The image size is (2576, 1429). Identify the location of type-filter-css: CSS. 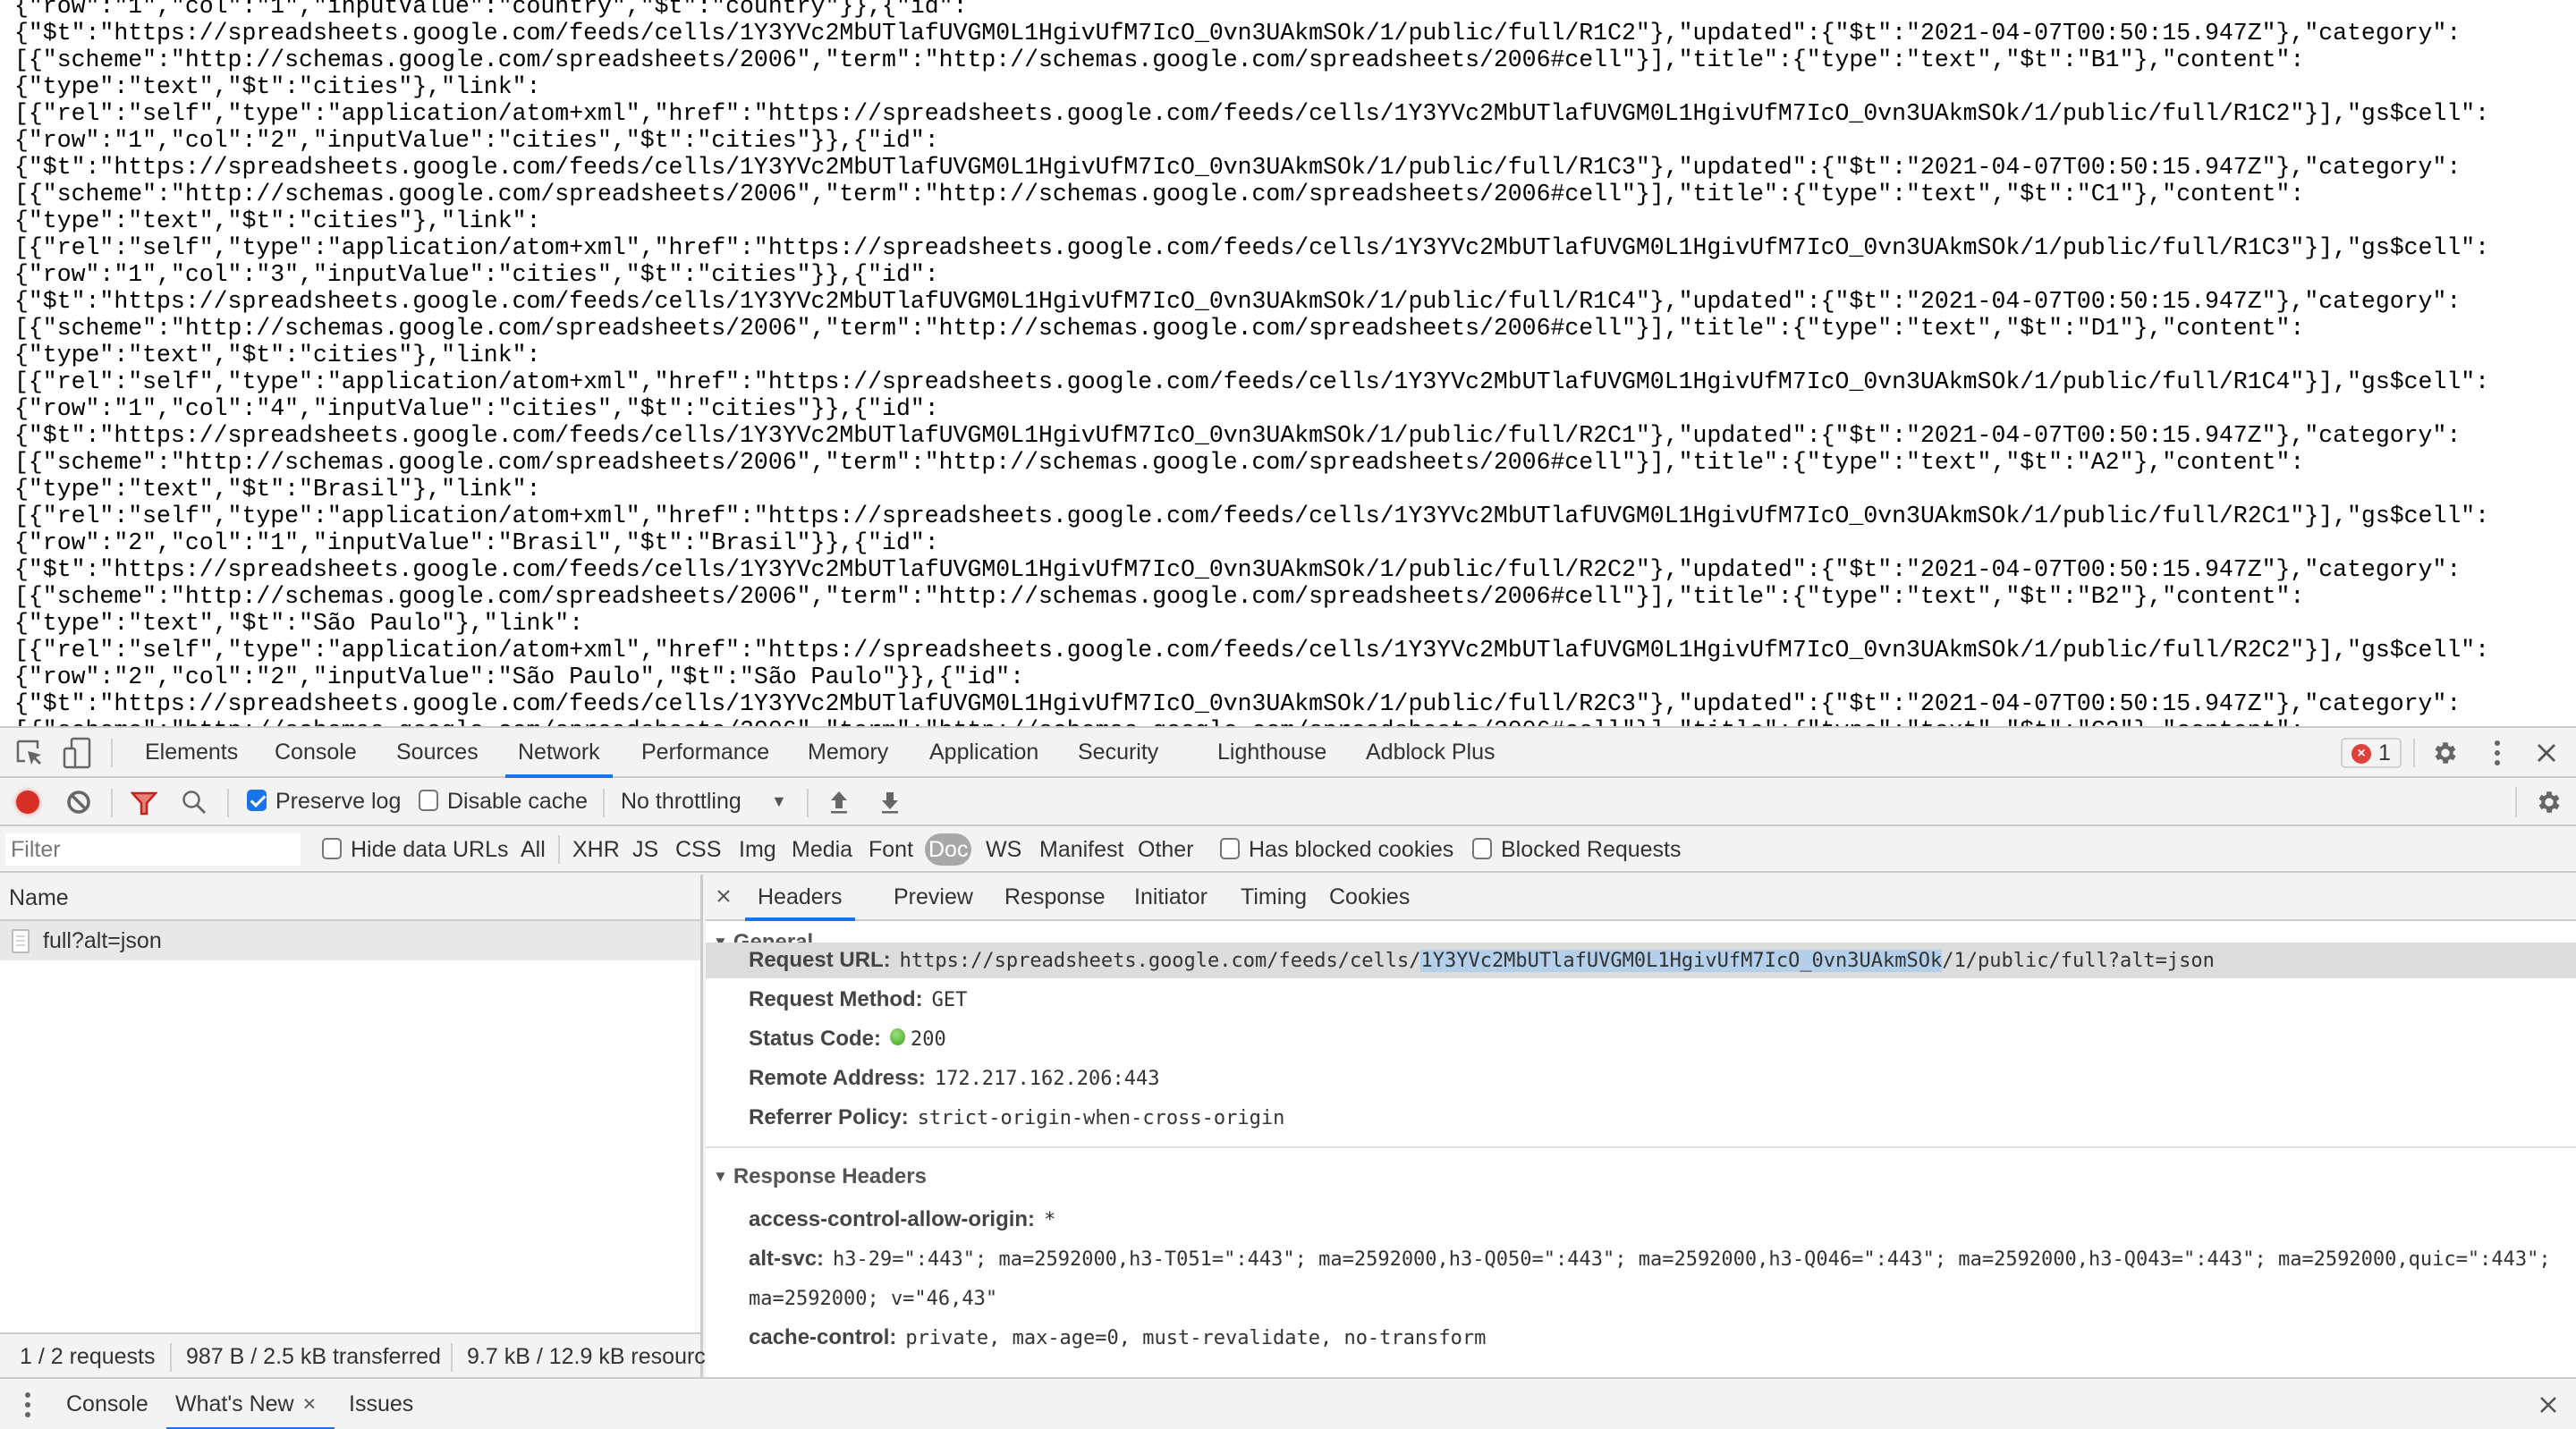
(698, 849).